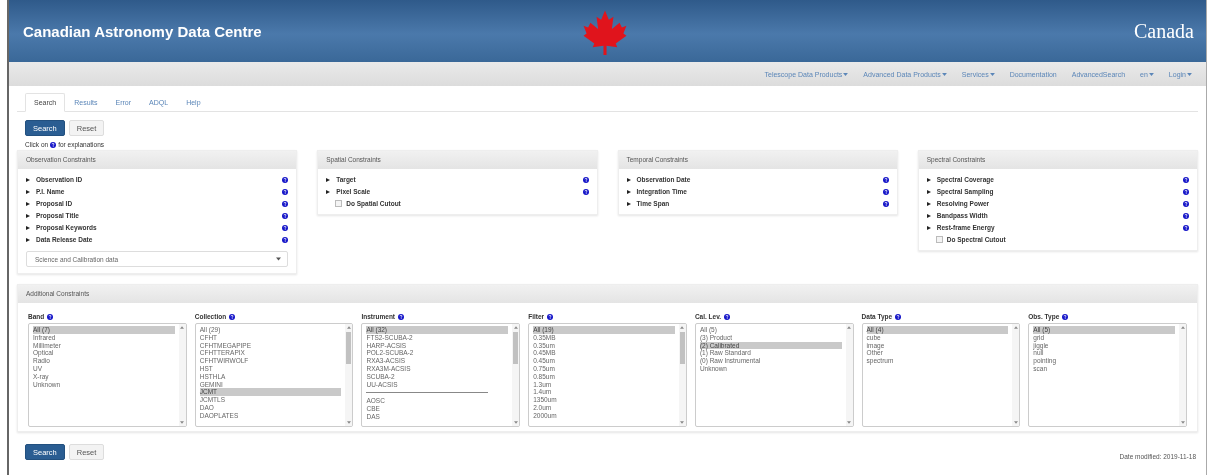  I want to click on site-title: Canadian Astronomy Data Centre, so click(142, 31).